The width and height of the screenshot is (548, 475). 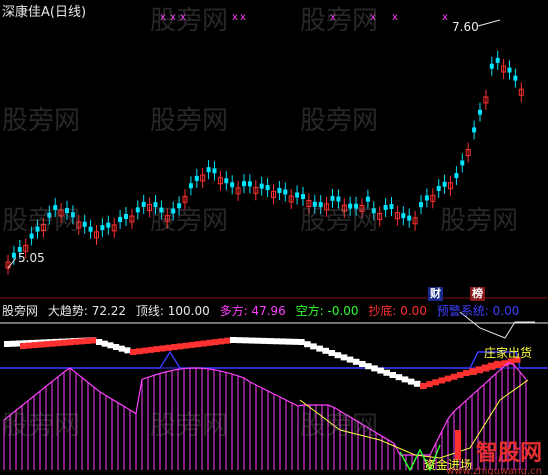 I want to click on watermark-4: 股旁网, so click(x=189, y=121).